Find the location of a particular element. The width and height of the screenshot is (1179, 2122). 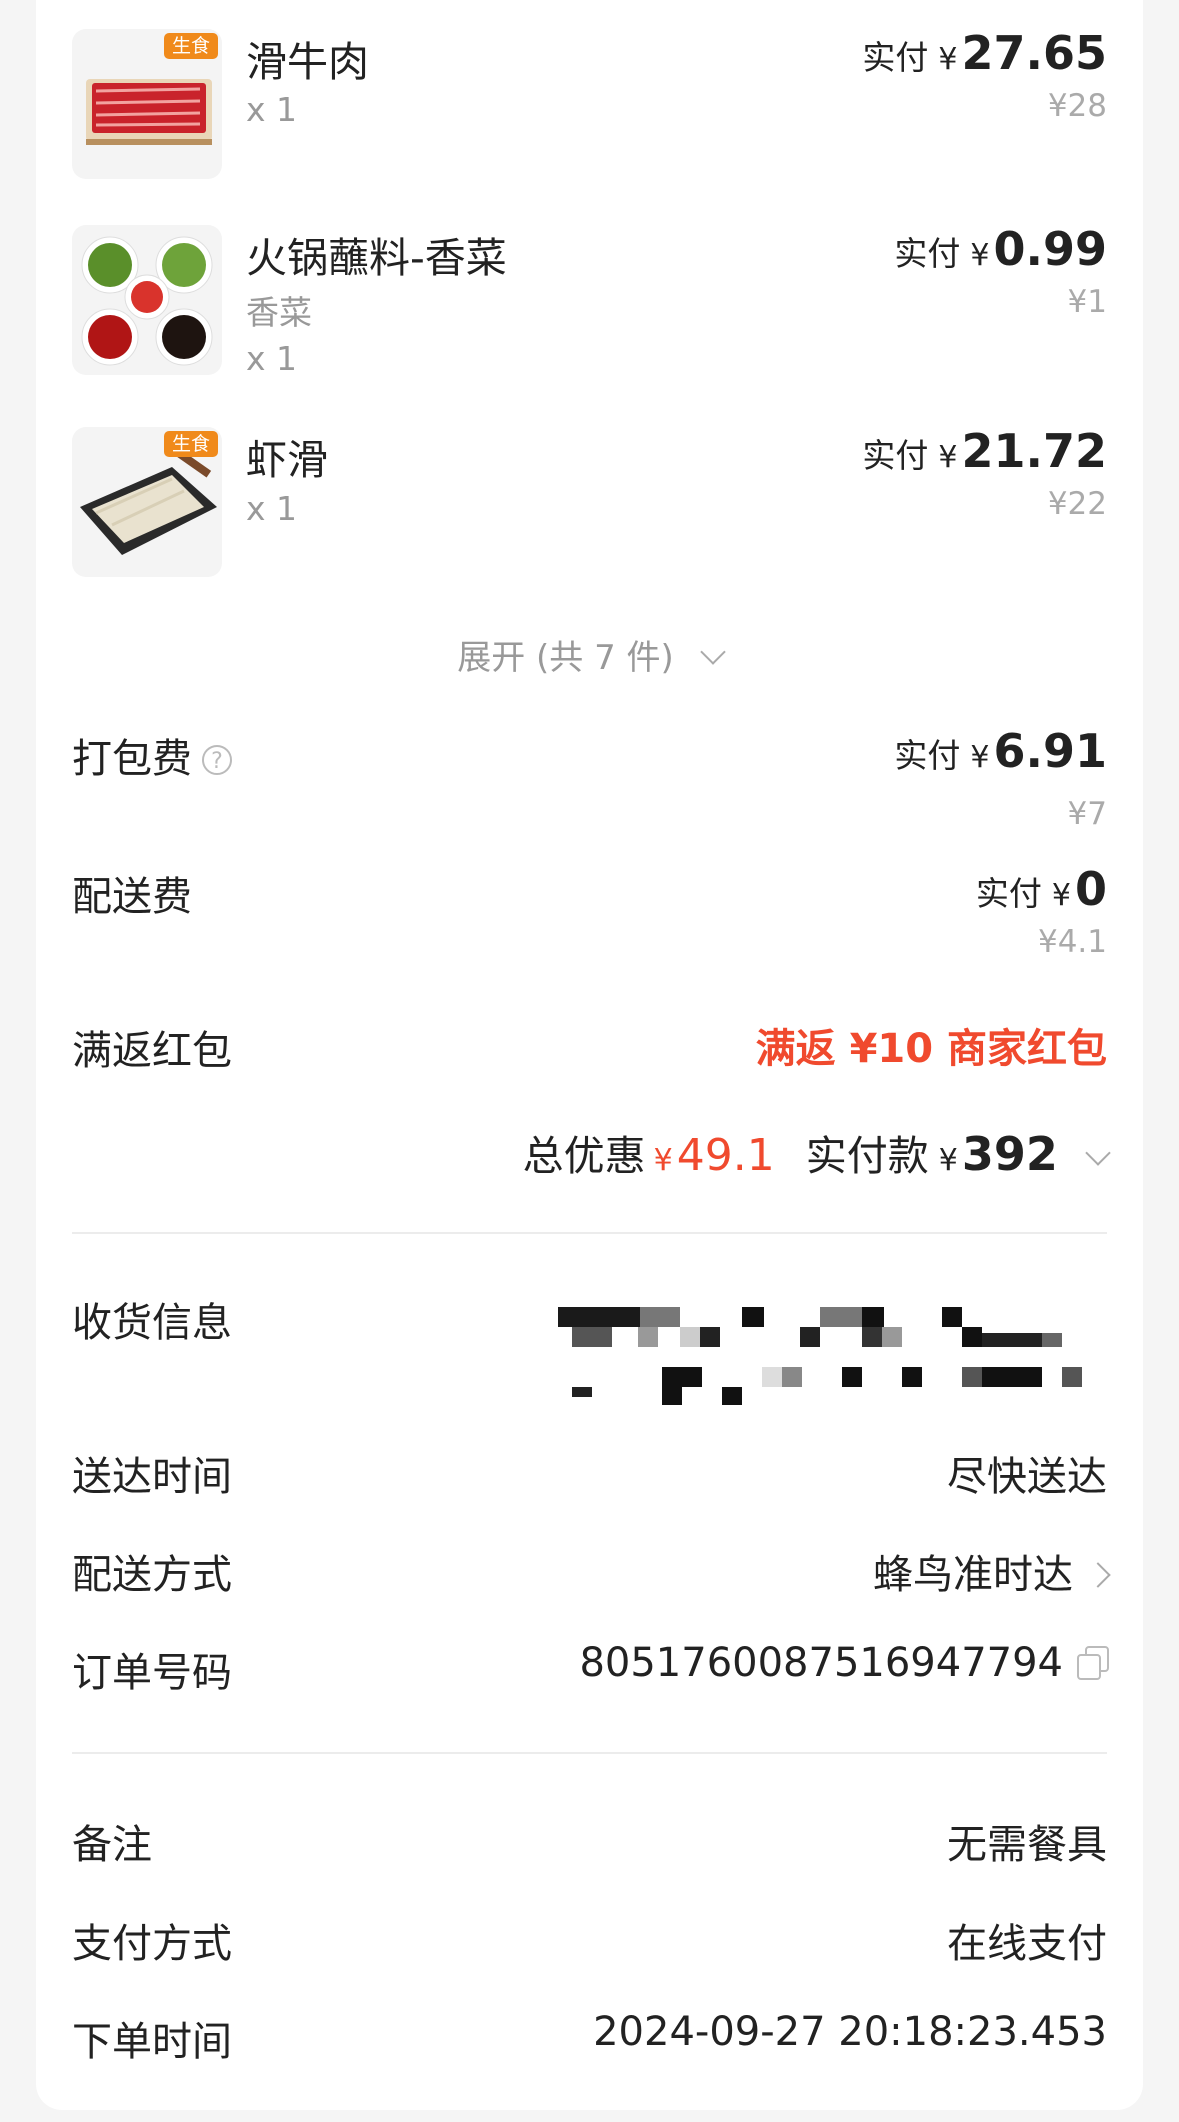

packing-fee-original: ¥7 is located at coordinates (1087, 814).